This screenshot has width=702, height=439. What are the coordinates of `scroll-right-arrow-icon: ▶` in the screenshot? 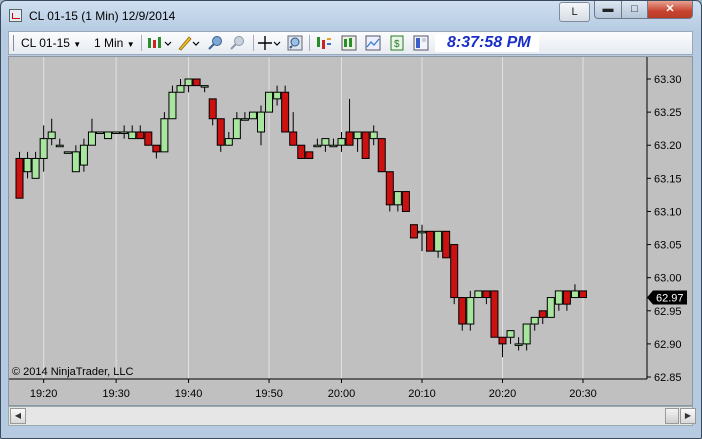 It's located at (688, 416).